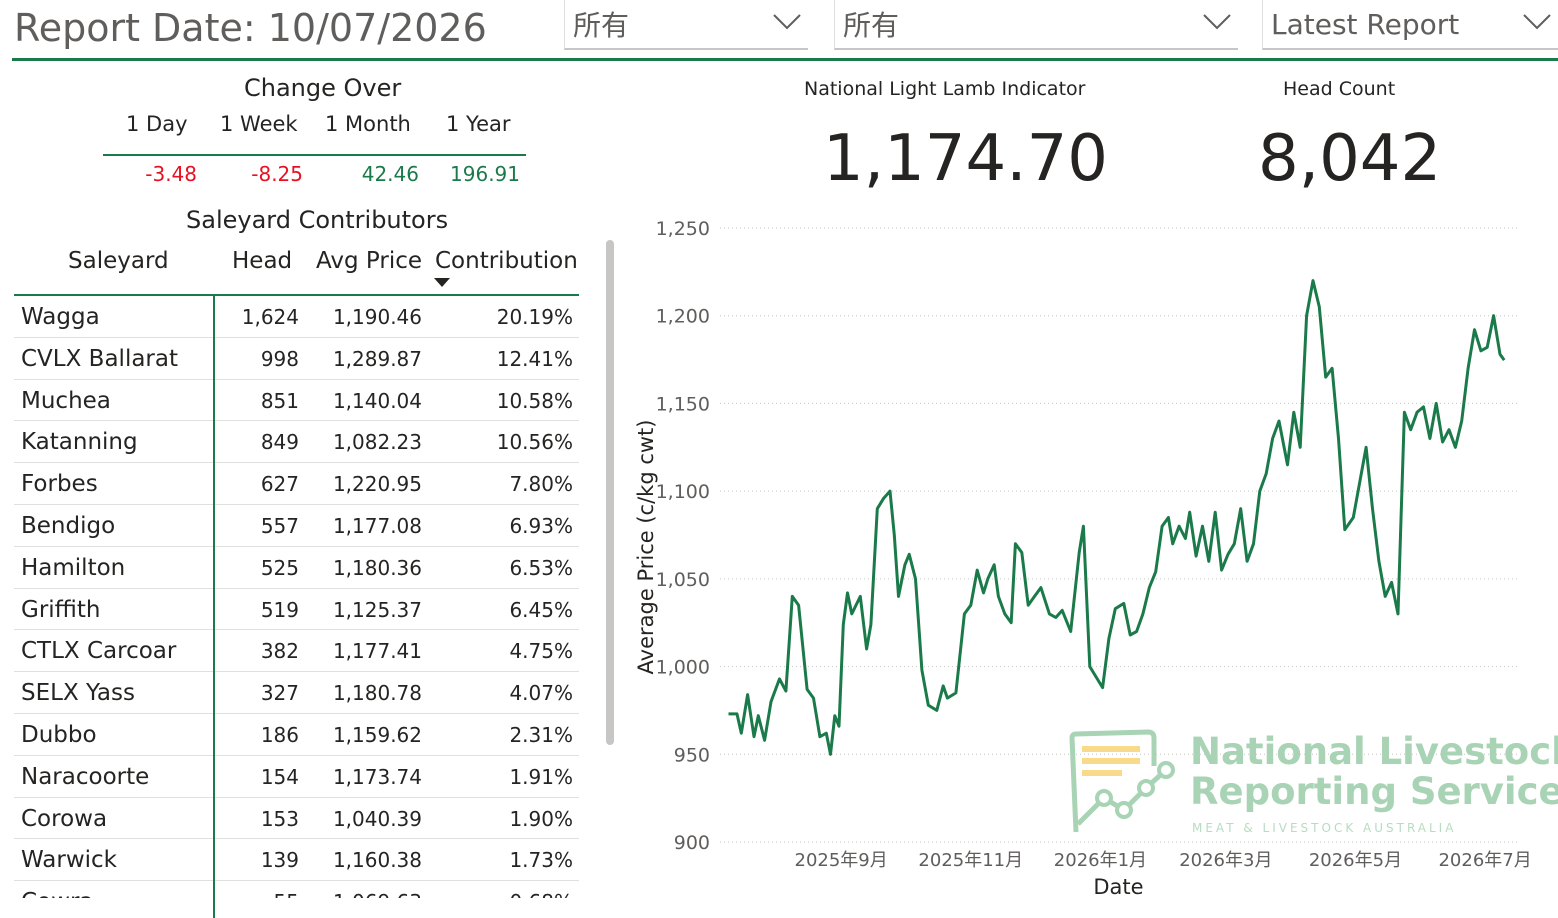 The image size is (1558, 918). Describe the element at coordinates (683, 404) in the screenshot. I see `y-tick-label: 1,150` at that location.